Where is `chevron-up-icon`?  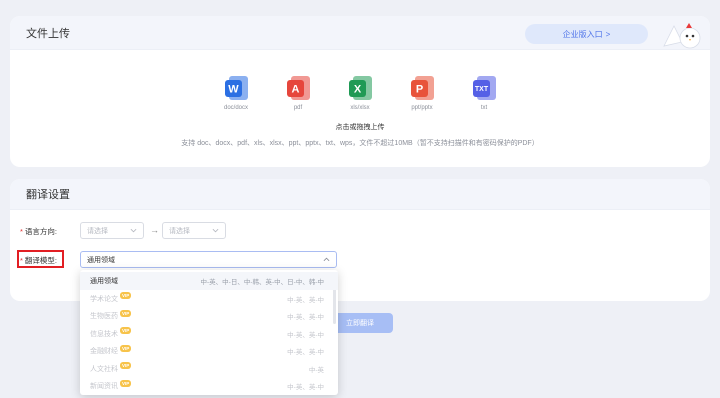
chevron-up-icon is located at coordinates (326, 259).